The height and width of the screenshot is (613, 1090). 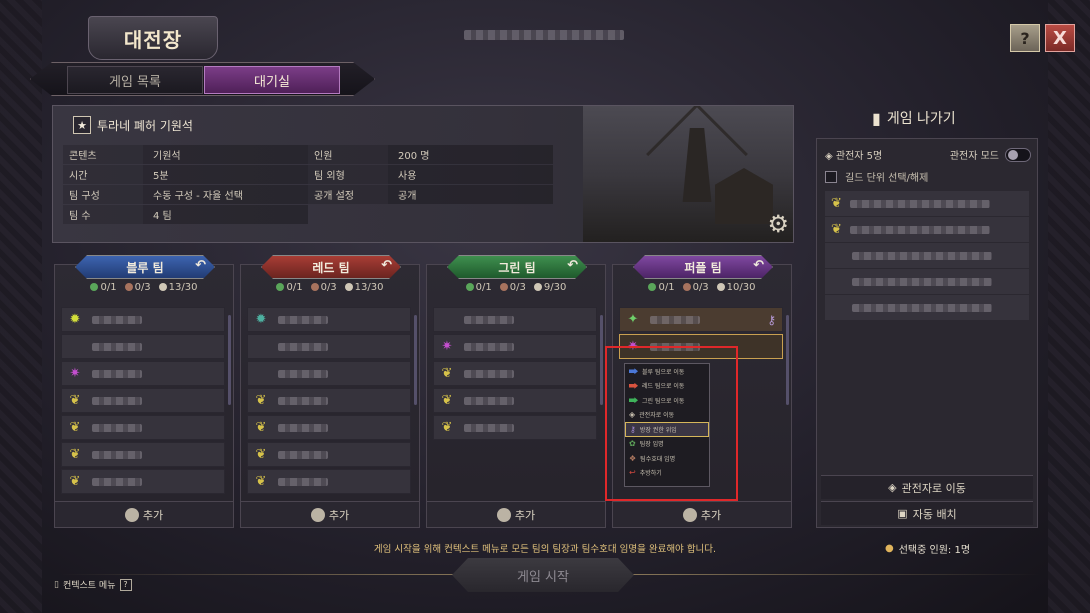 What do you see at coordinates (831, 176) in the screenshot?
I see `guild-select-checkbox` at bounding box center [831, 176].